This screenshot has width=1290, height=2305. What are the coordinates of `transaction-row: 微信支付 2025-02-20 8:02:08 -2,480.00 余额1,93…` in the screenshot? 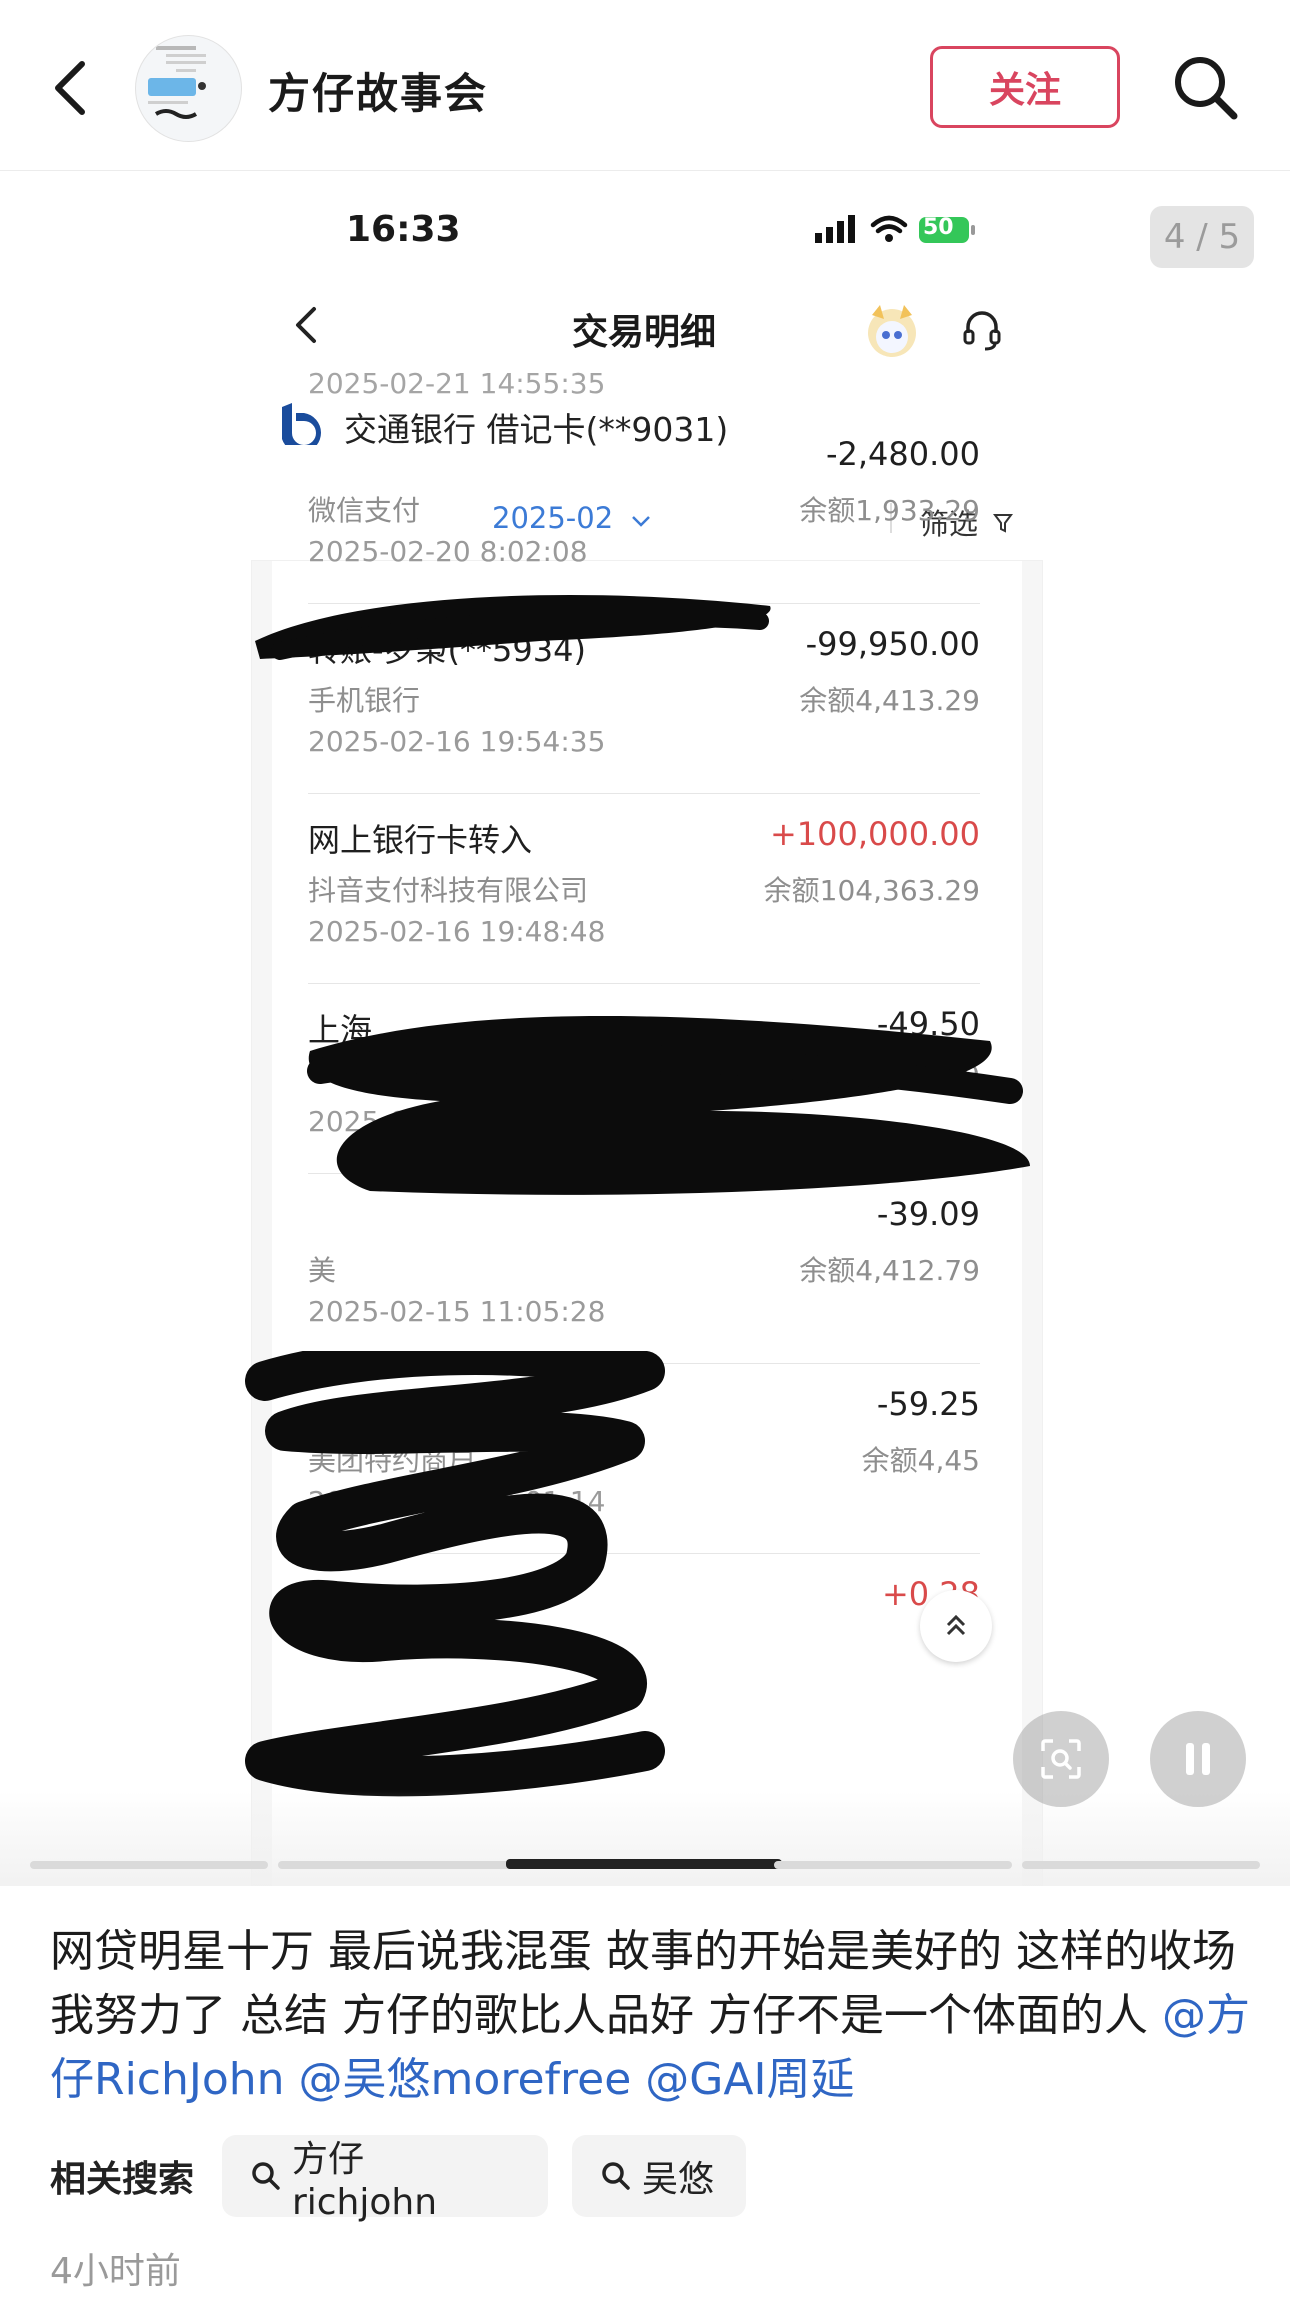 It's located at (644, 508).